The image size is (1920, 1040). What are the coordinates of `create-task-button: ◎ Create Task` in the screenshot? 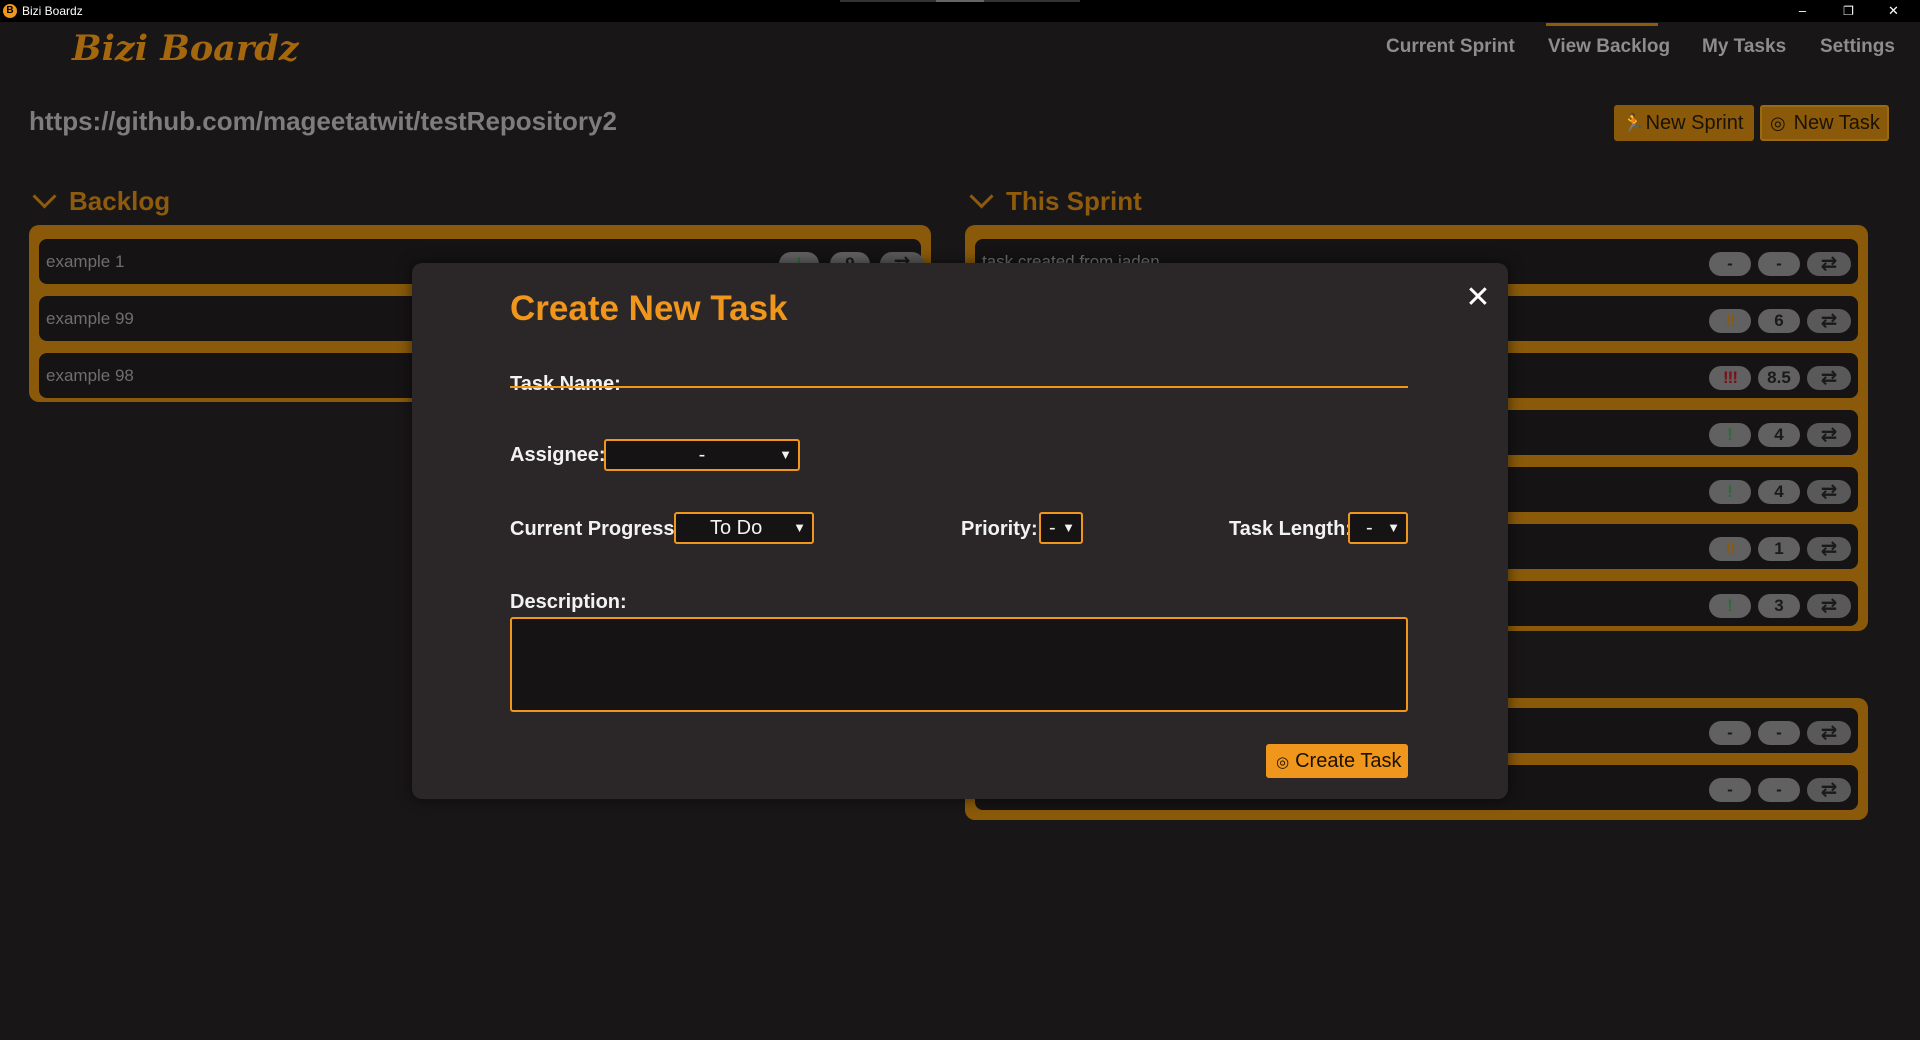 It's located at (1337, 761).